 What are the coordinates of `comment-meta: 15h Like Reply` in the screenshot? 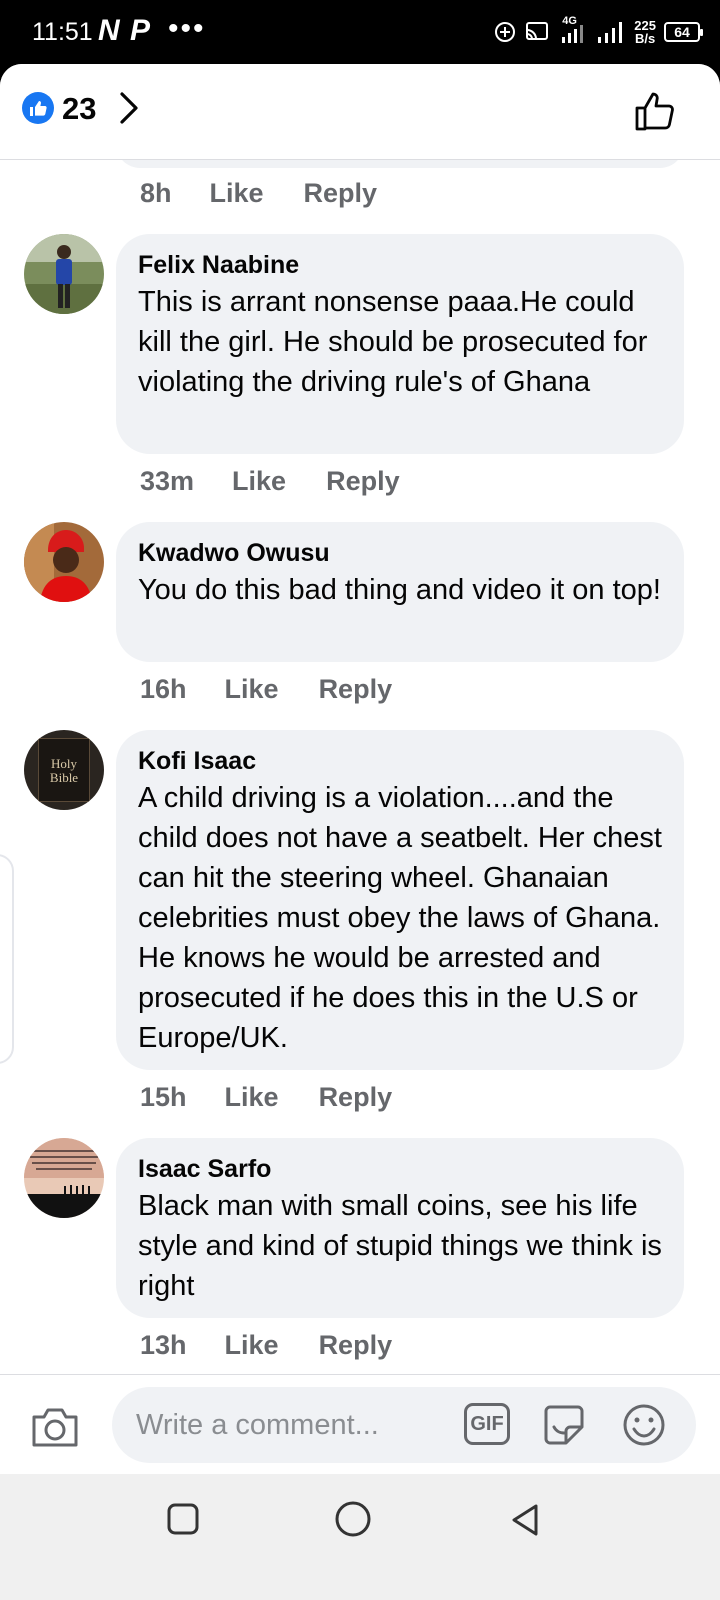 It's located at (266, 1097).